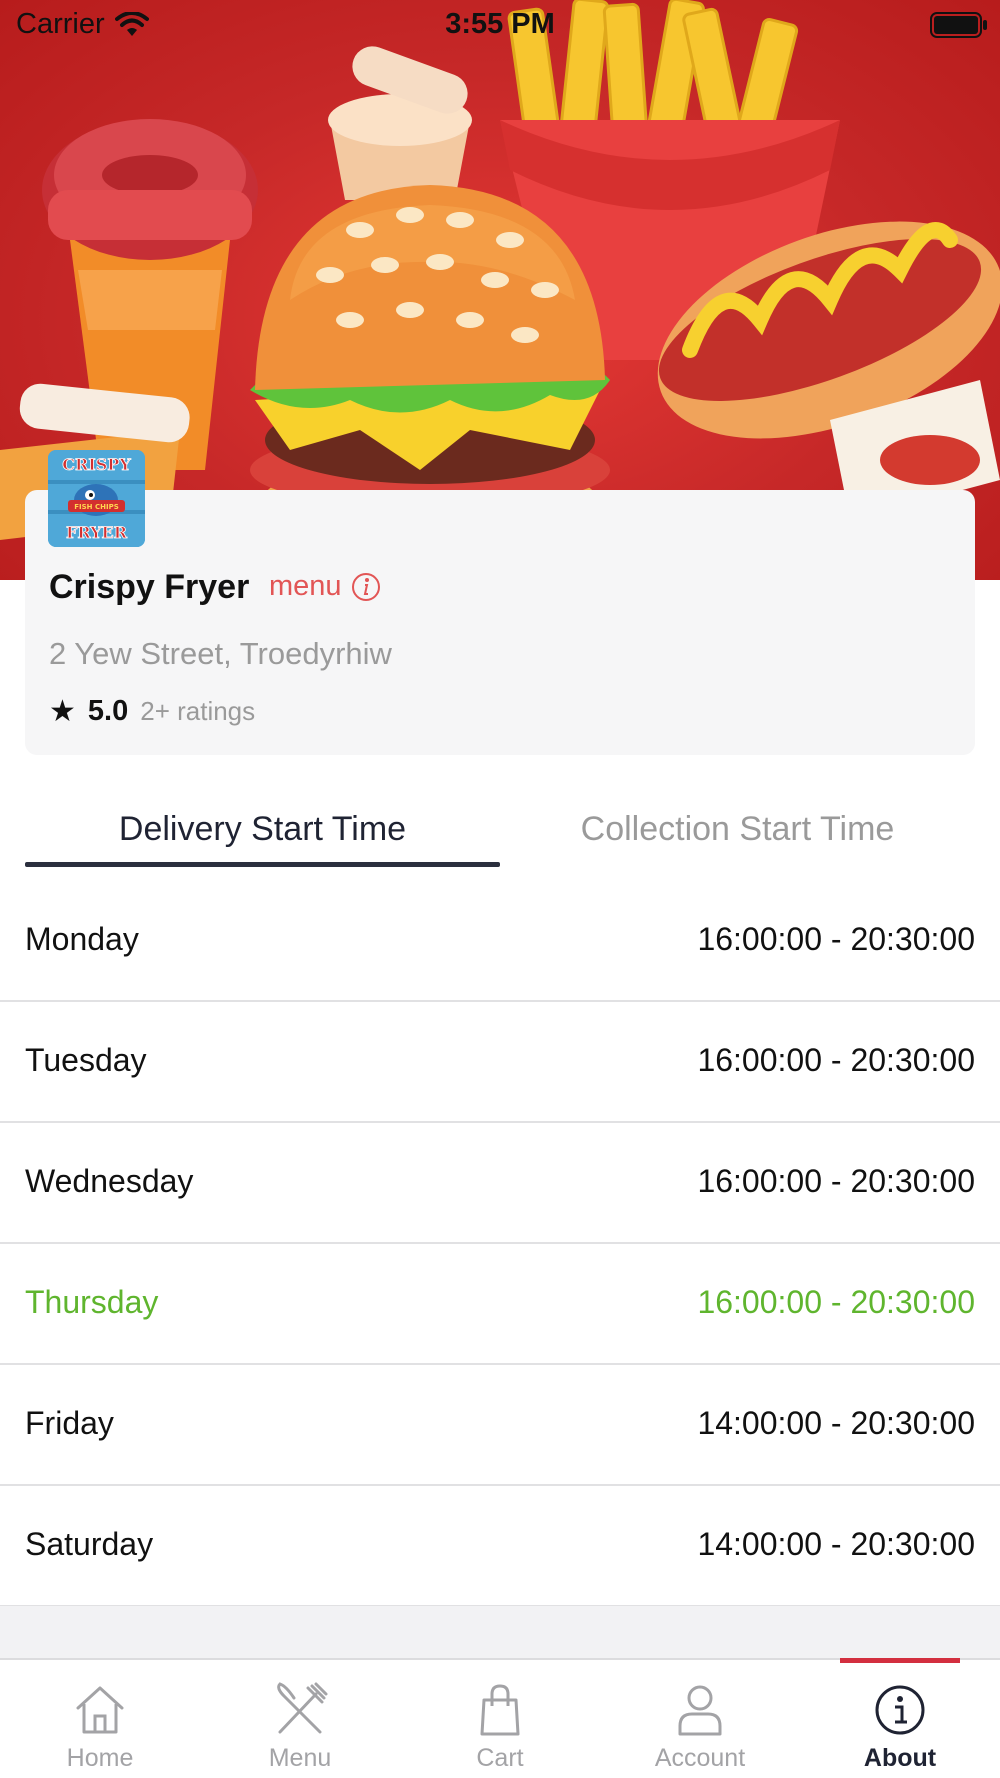  What do you see at coordinates (500, 1758) in the screenshot?
I see `nav-cart-label: Cart` at bounding box center [500, 1758].